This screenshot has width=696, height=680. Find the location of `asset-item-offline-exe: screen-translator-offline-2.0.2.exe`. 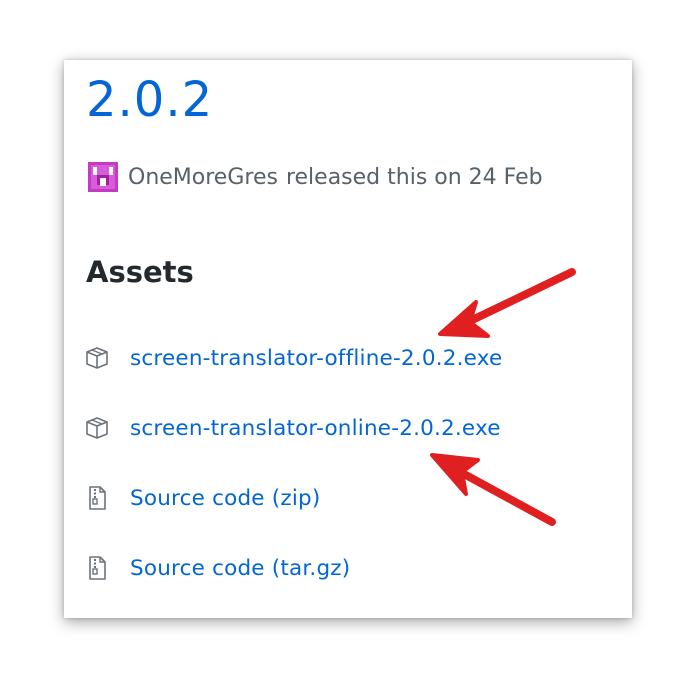

asset-item-offline-exe: screen-translator-offline-2.0.2.exe is located at coordinates (293, 358).